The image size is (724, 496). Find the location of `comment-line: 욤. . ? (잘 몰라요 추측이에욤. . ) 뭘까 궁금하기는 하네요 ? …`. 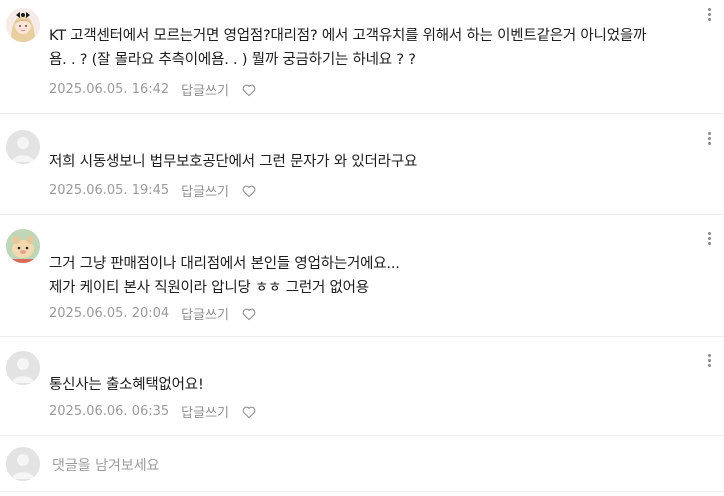

comment-line: 욤. . ? (잘 몰라요 추측이에욤. . ) 뭘까 궁금하기는 하네요 ? … is located at coordinates (232, 60).